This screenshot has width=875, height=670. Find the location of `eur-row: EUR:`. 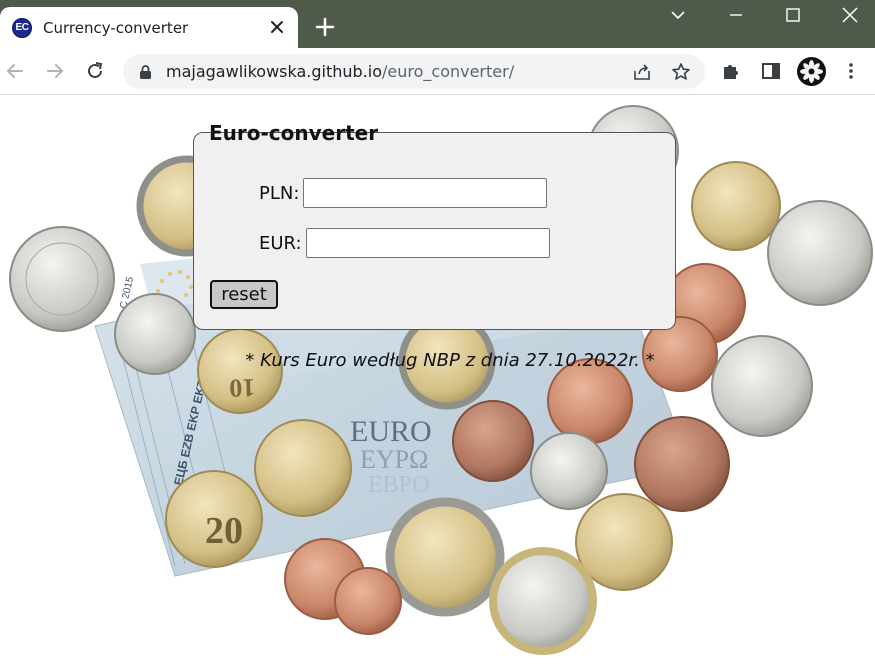

eur-row: EUR: is located at coordinates (404, 243).